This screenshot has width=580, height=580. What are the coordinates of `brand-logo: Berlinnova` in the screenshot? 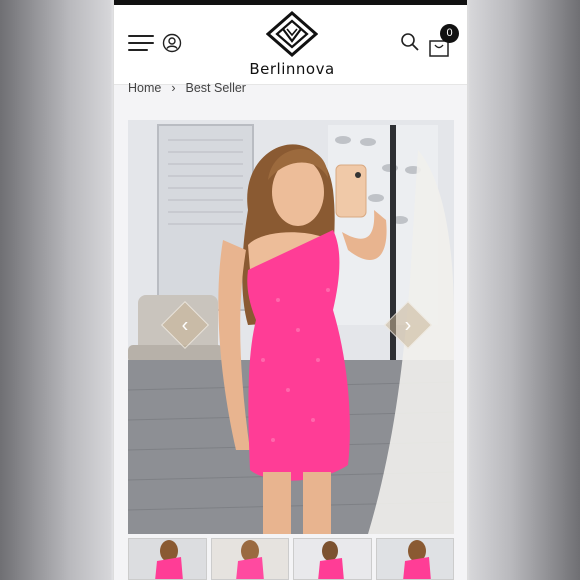 It's located at (292, 46).